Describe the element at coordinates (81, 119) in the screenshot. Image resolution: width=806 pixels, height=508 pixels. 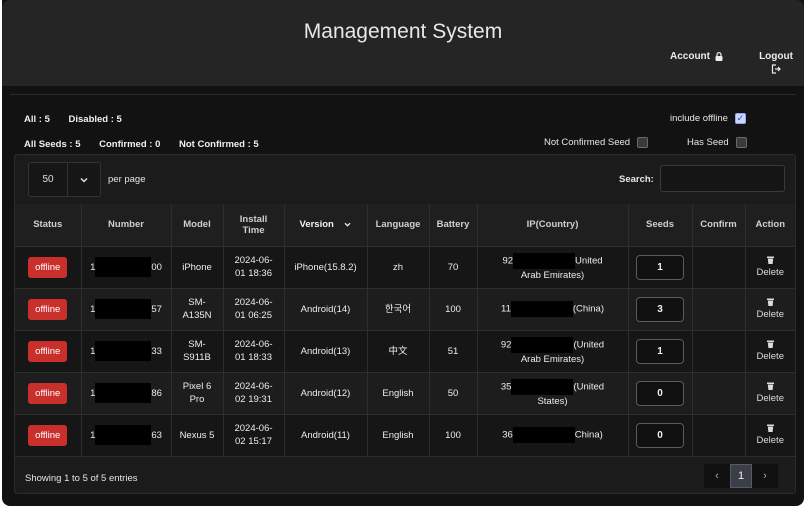
I see `device-stats: All : 5 Disabled : 5` at that location.